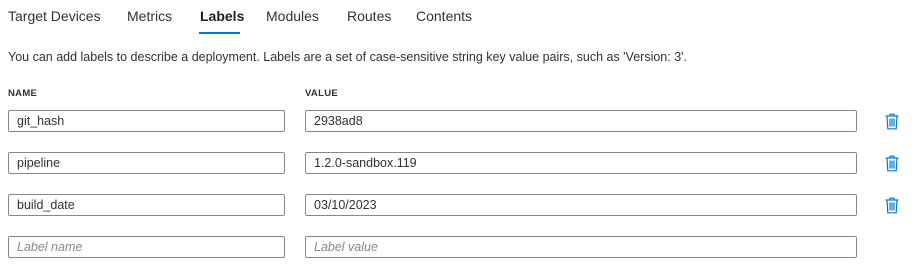 The image size is (923, 279). I want to click on tab-routes: Routes, so click(369, 16).